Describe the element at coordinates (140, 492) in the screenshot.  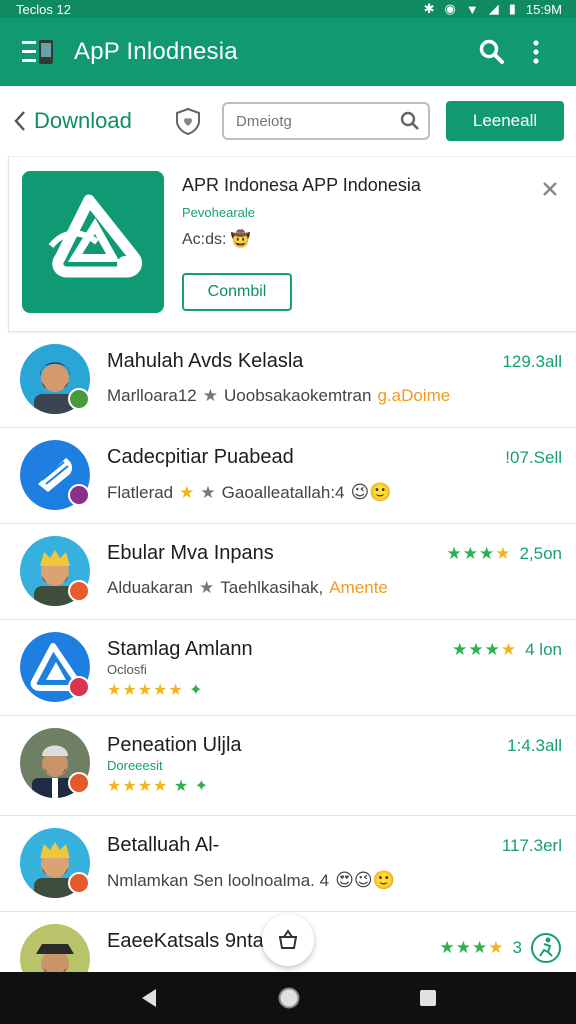
I see `app-dev: Flatlerad` at that location.